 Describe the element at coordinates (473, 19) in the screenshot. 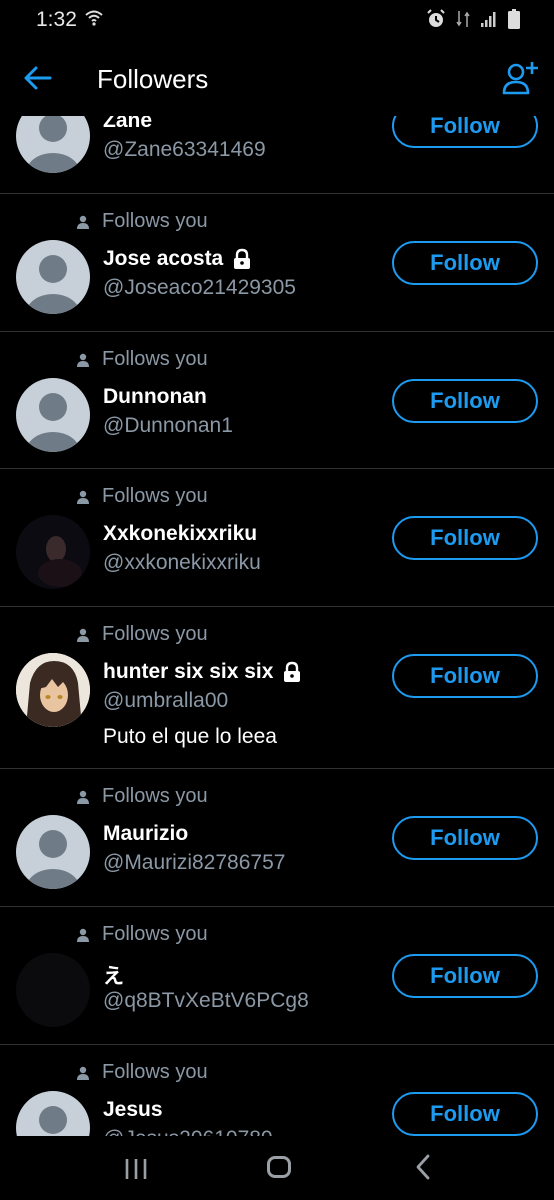

I see `status-icons` at that location.